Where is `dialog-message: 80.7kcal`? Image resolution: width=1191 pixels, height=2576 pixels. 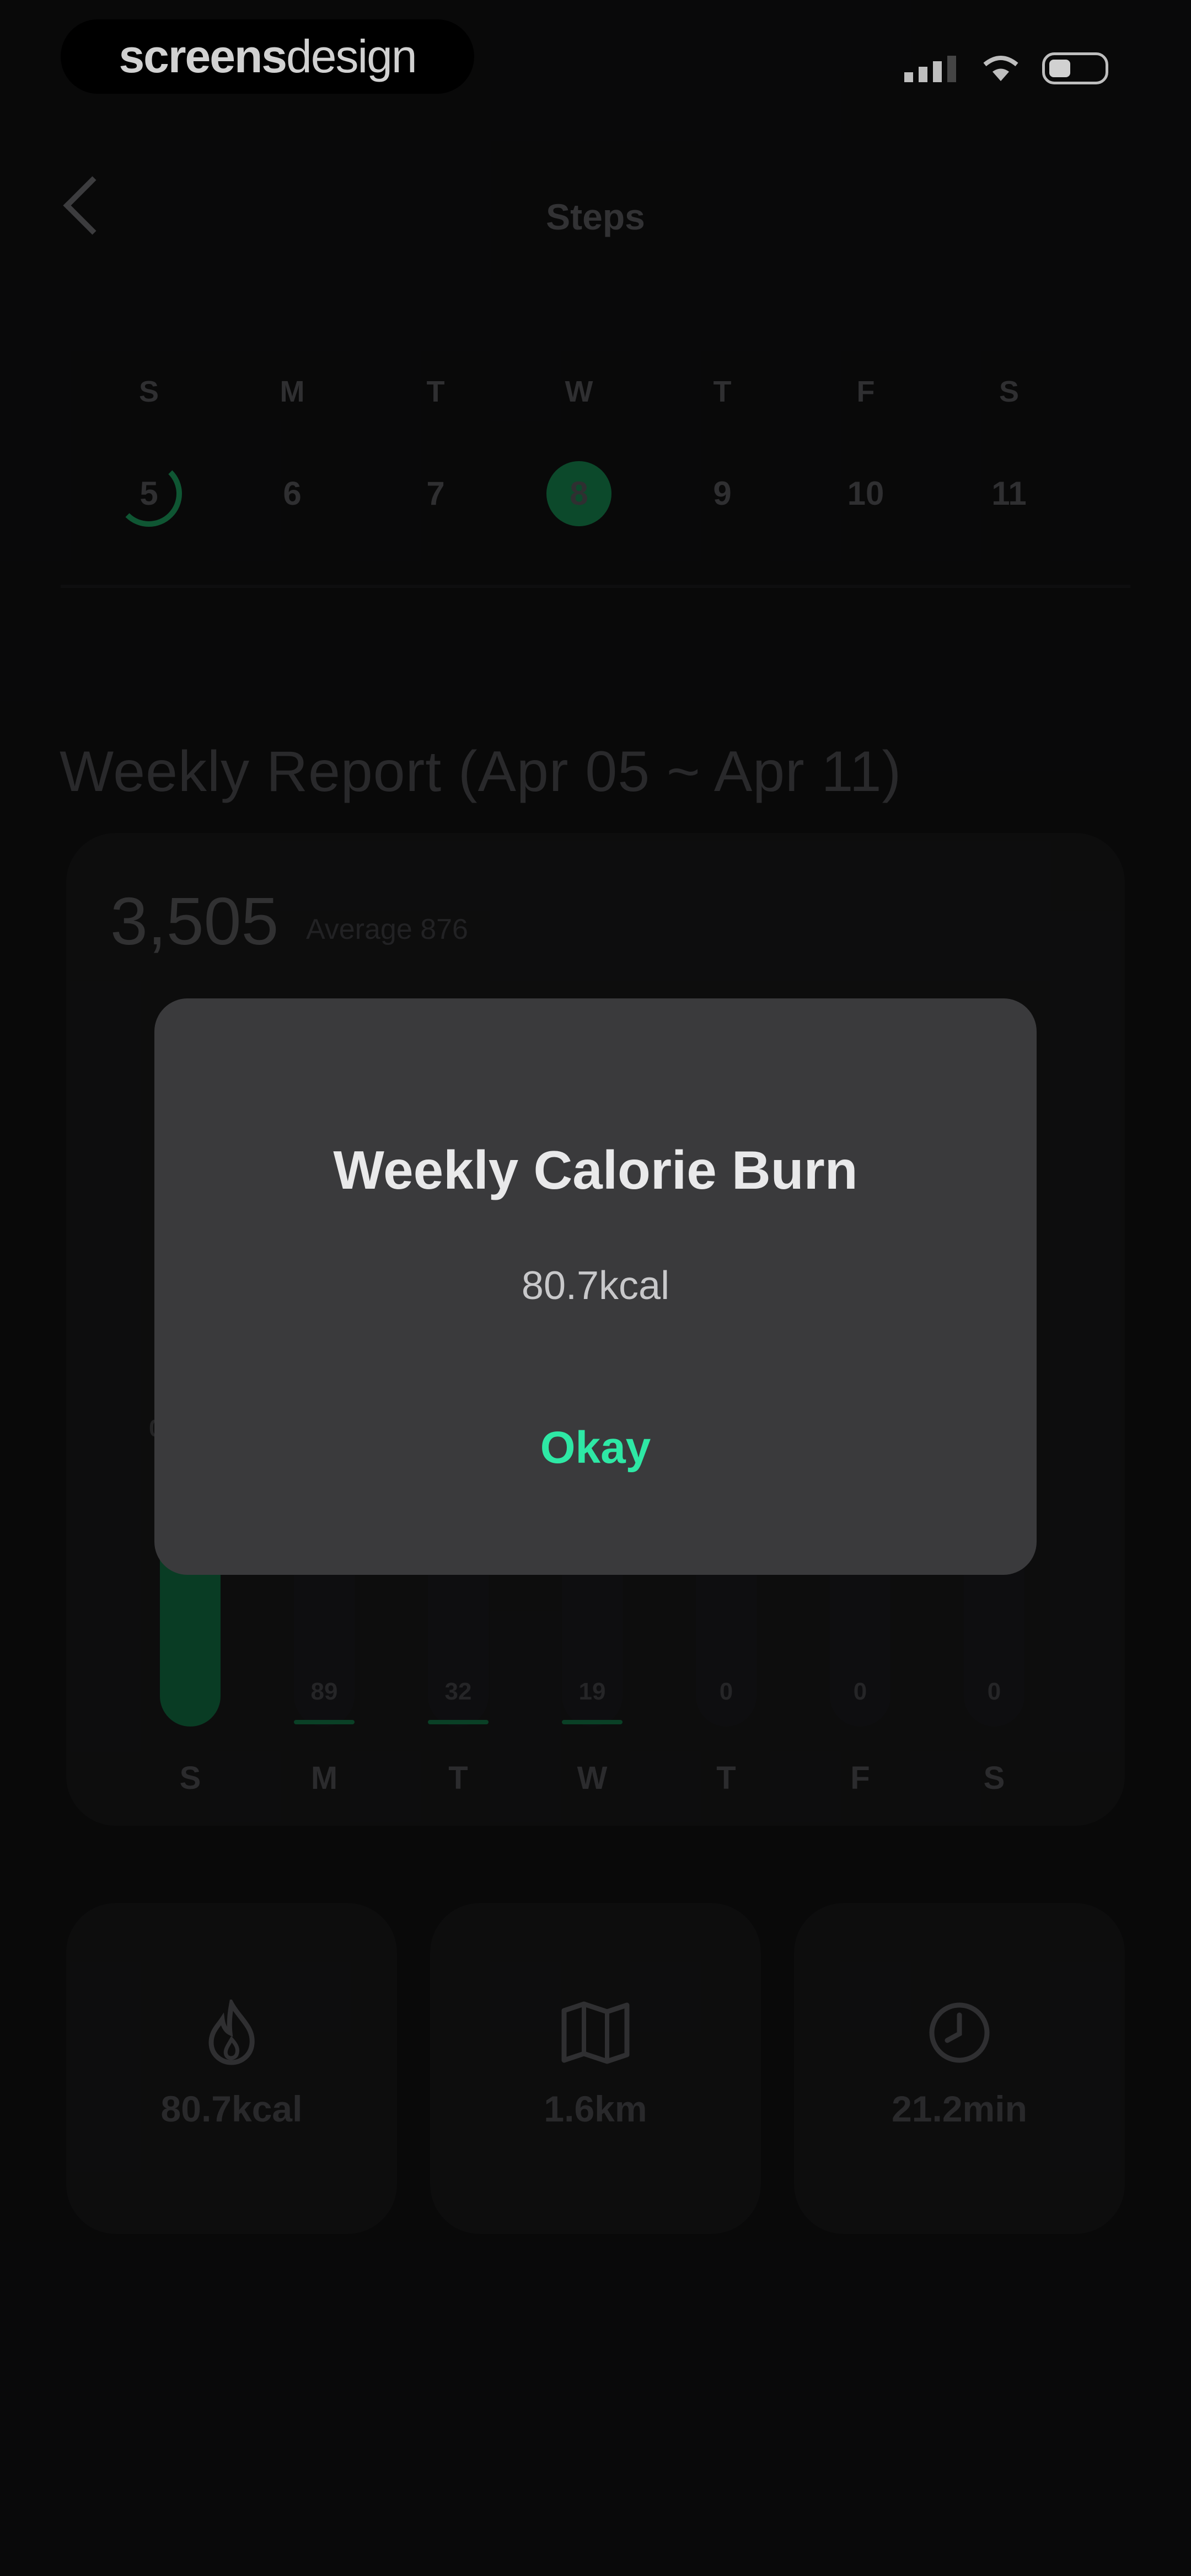
dialog-message: 80.7kcal is located at coordinates (595, 1286).